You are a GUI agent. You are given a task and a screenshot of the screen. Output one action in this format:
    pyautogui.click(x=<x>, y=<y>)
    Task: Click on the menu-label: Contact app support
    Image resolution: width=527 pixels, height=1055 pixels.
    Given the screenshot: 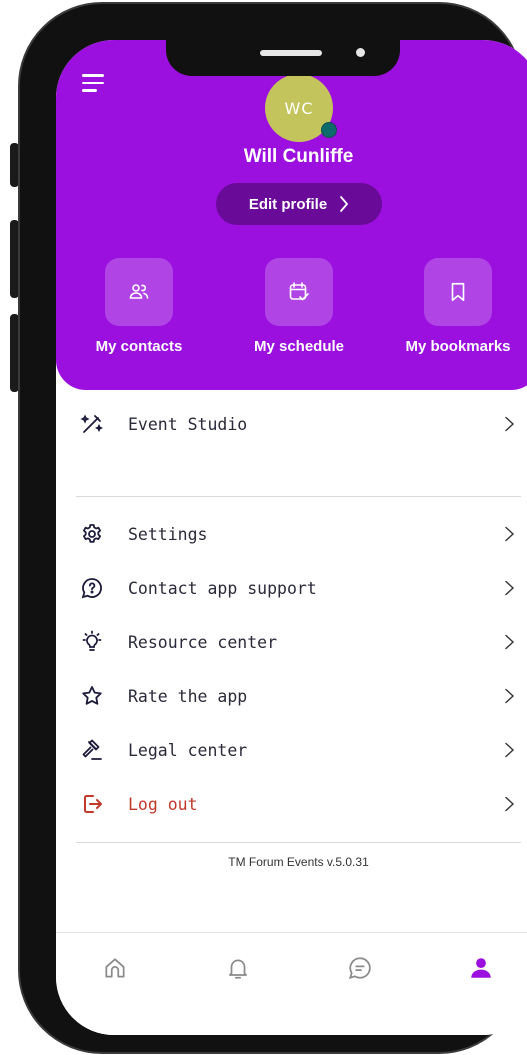 What is the action you would take?
    pyautogui.click(x=222, y=588)
    